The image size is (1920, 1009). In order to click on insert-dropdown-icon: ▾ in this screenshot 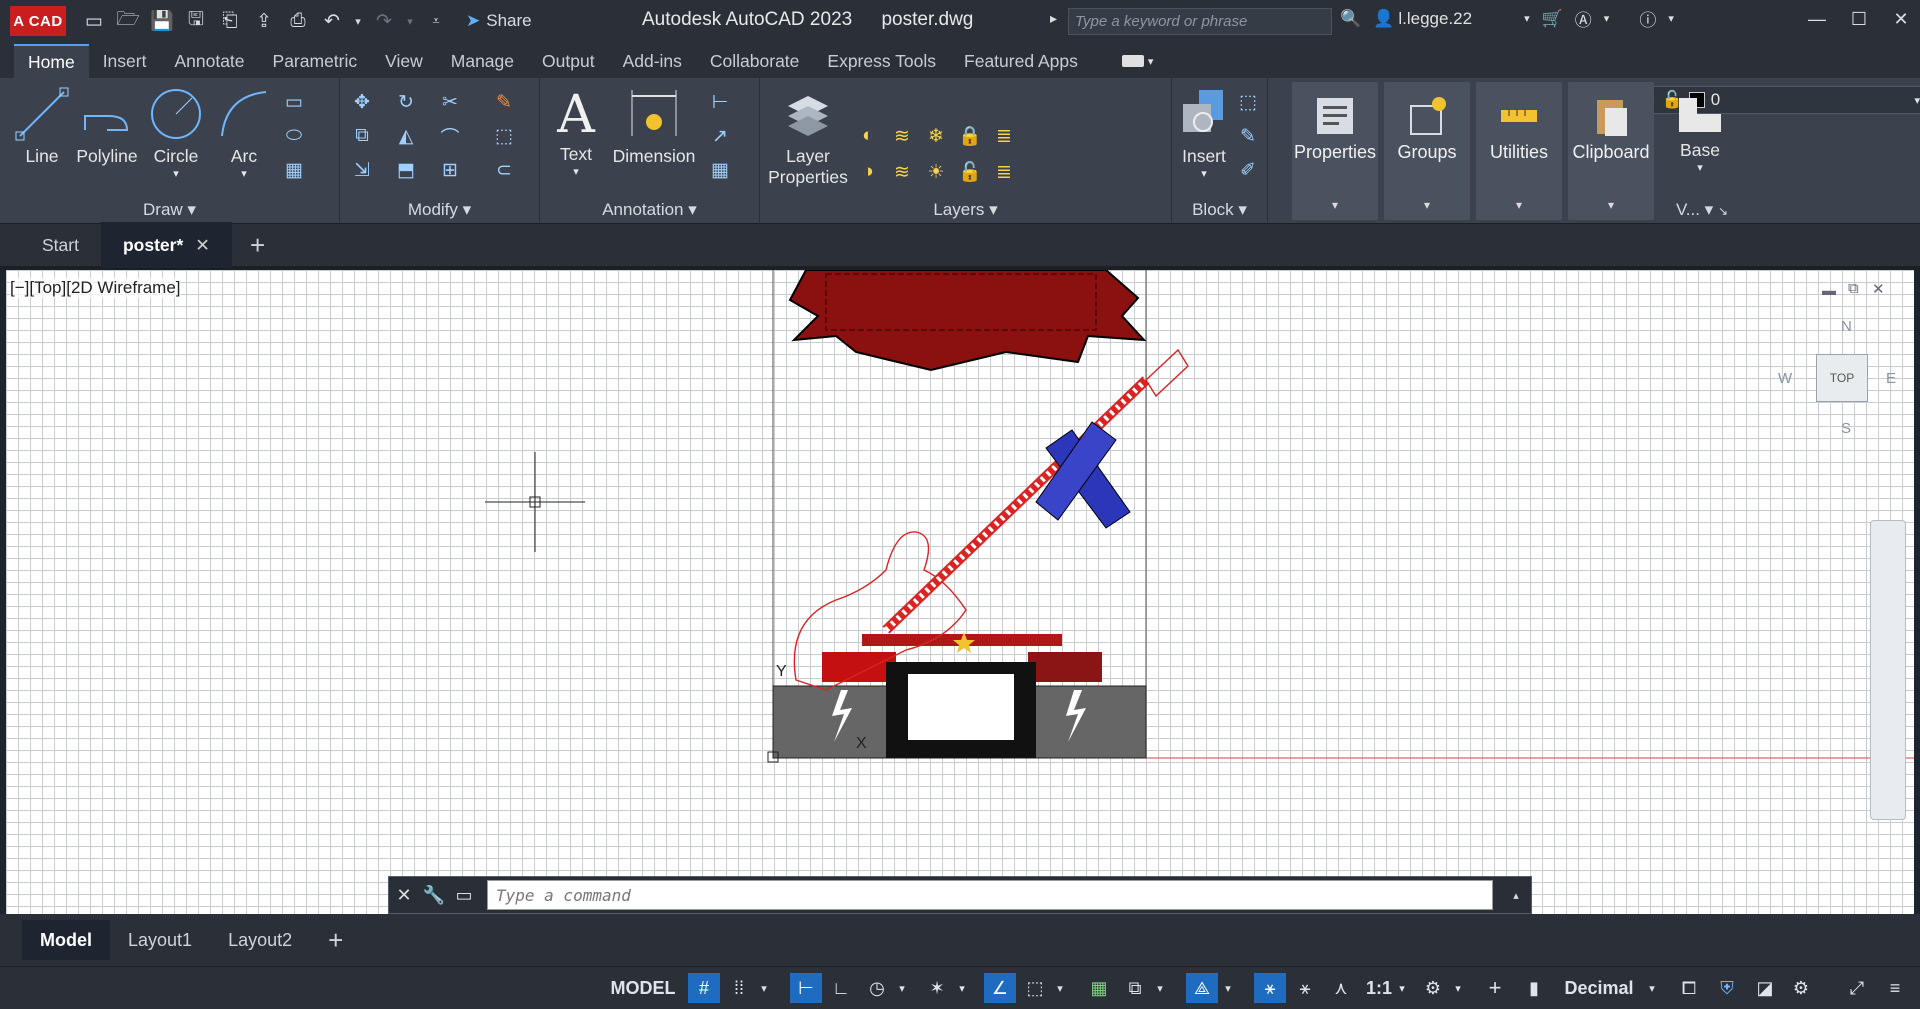, I will do `click(1204, 173)`.